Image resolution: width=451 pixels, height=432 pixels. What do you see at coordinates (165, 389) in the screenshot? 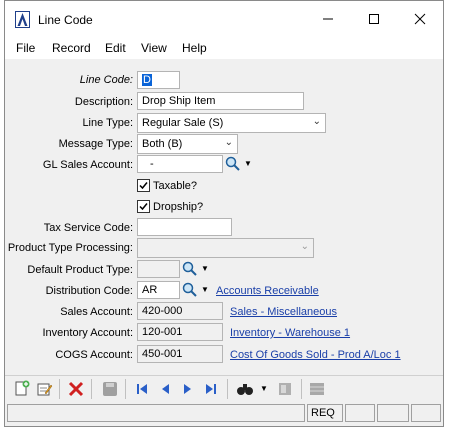
I see `previous-record-icon` at bounding box center [165, 389].